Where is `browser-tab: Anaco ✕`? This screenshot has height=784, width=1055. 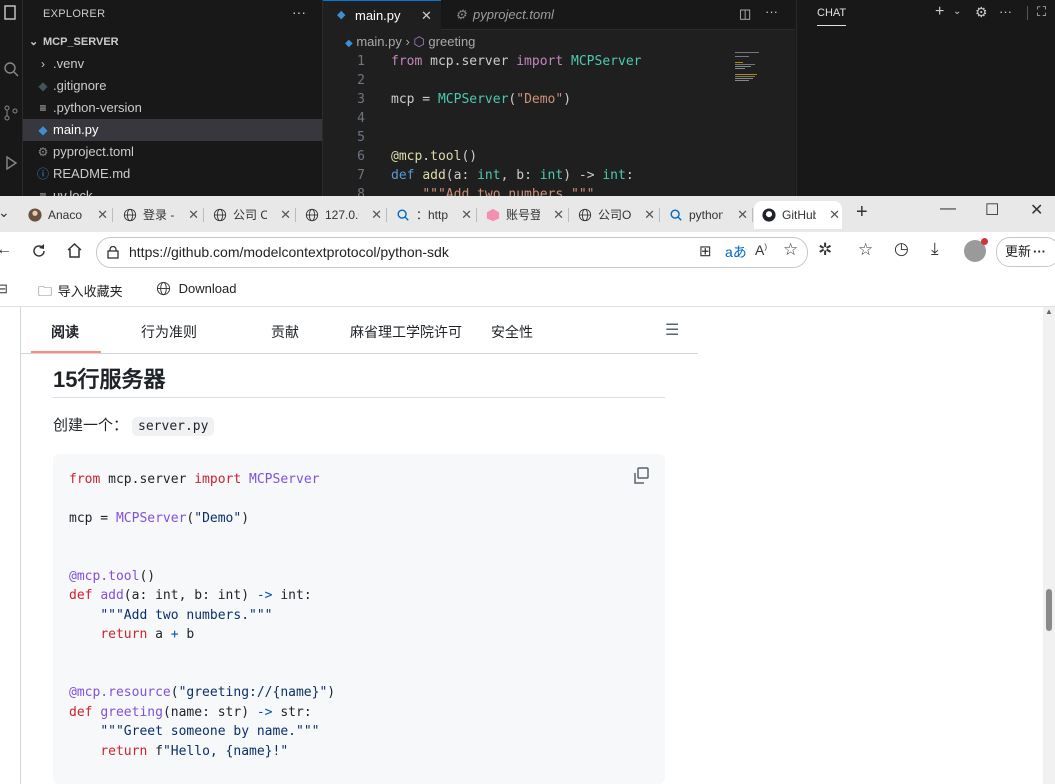 browser-tab: Anaco ✕ is located at coordinates (65, 215).